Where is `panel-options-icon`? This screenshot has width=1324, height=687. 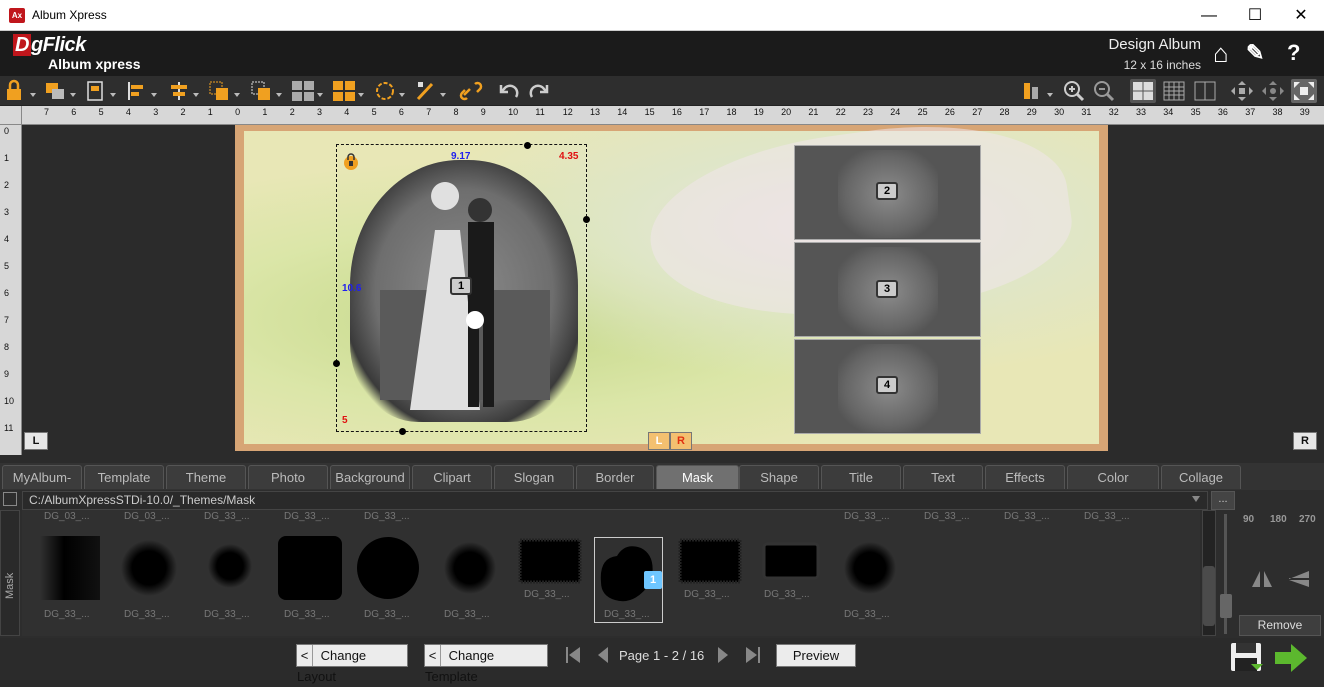 panel-options-icon is located at coordinates (10, 499).